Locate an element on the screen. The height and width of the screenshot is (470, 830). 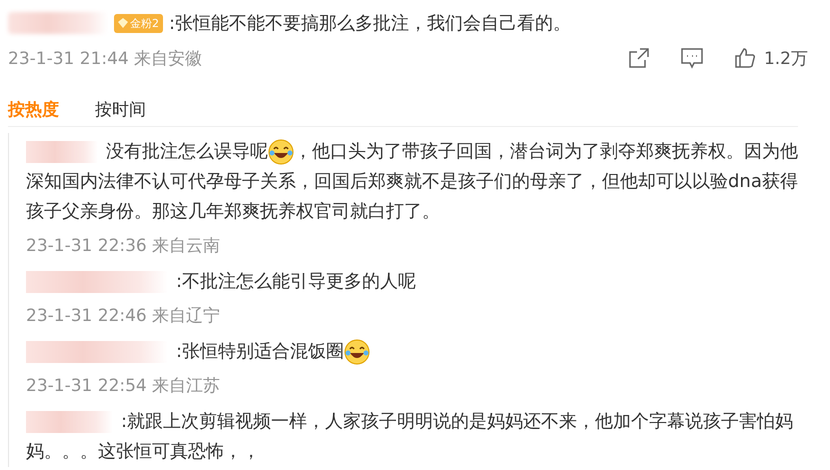
thumbs-up-icon is located at coordinates (745, 58).